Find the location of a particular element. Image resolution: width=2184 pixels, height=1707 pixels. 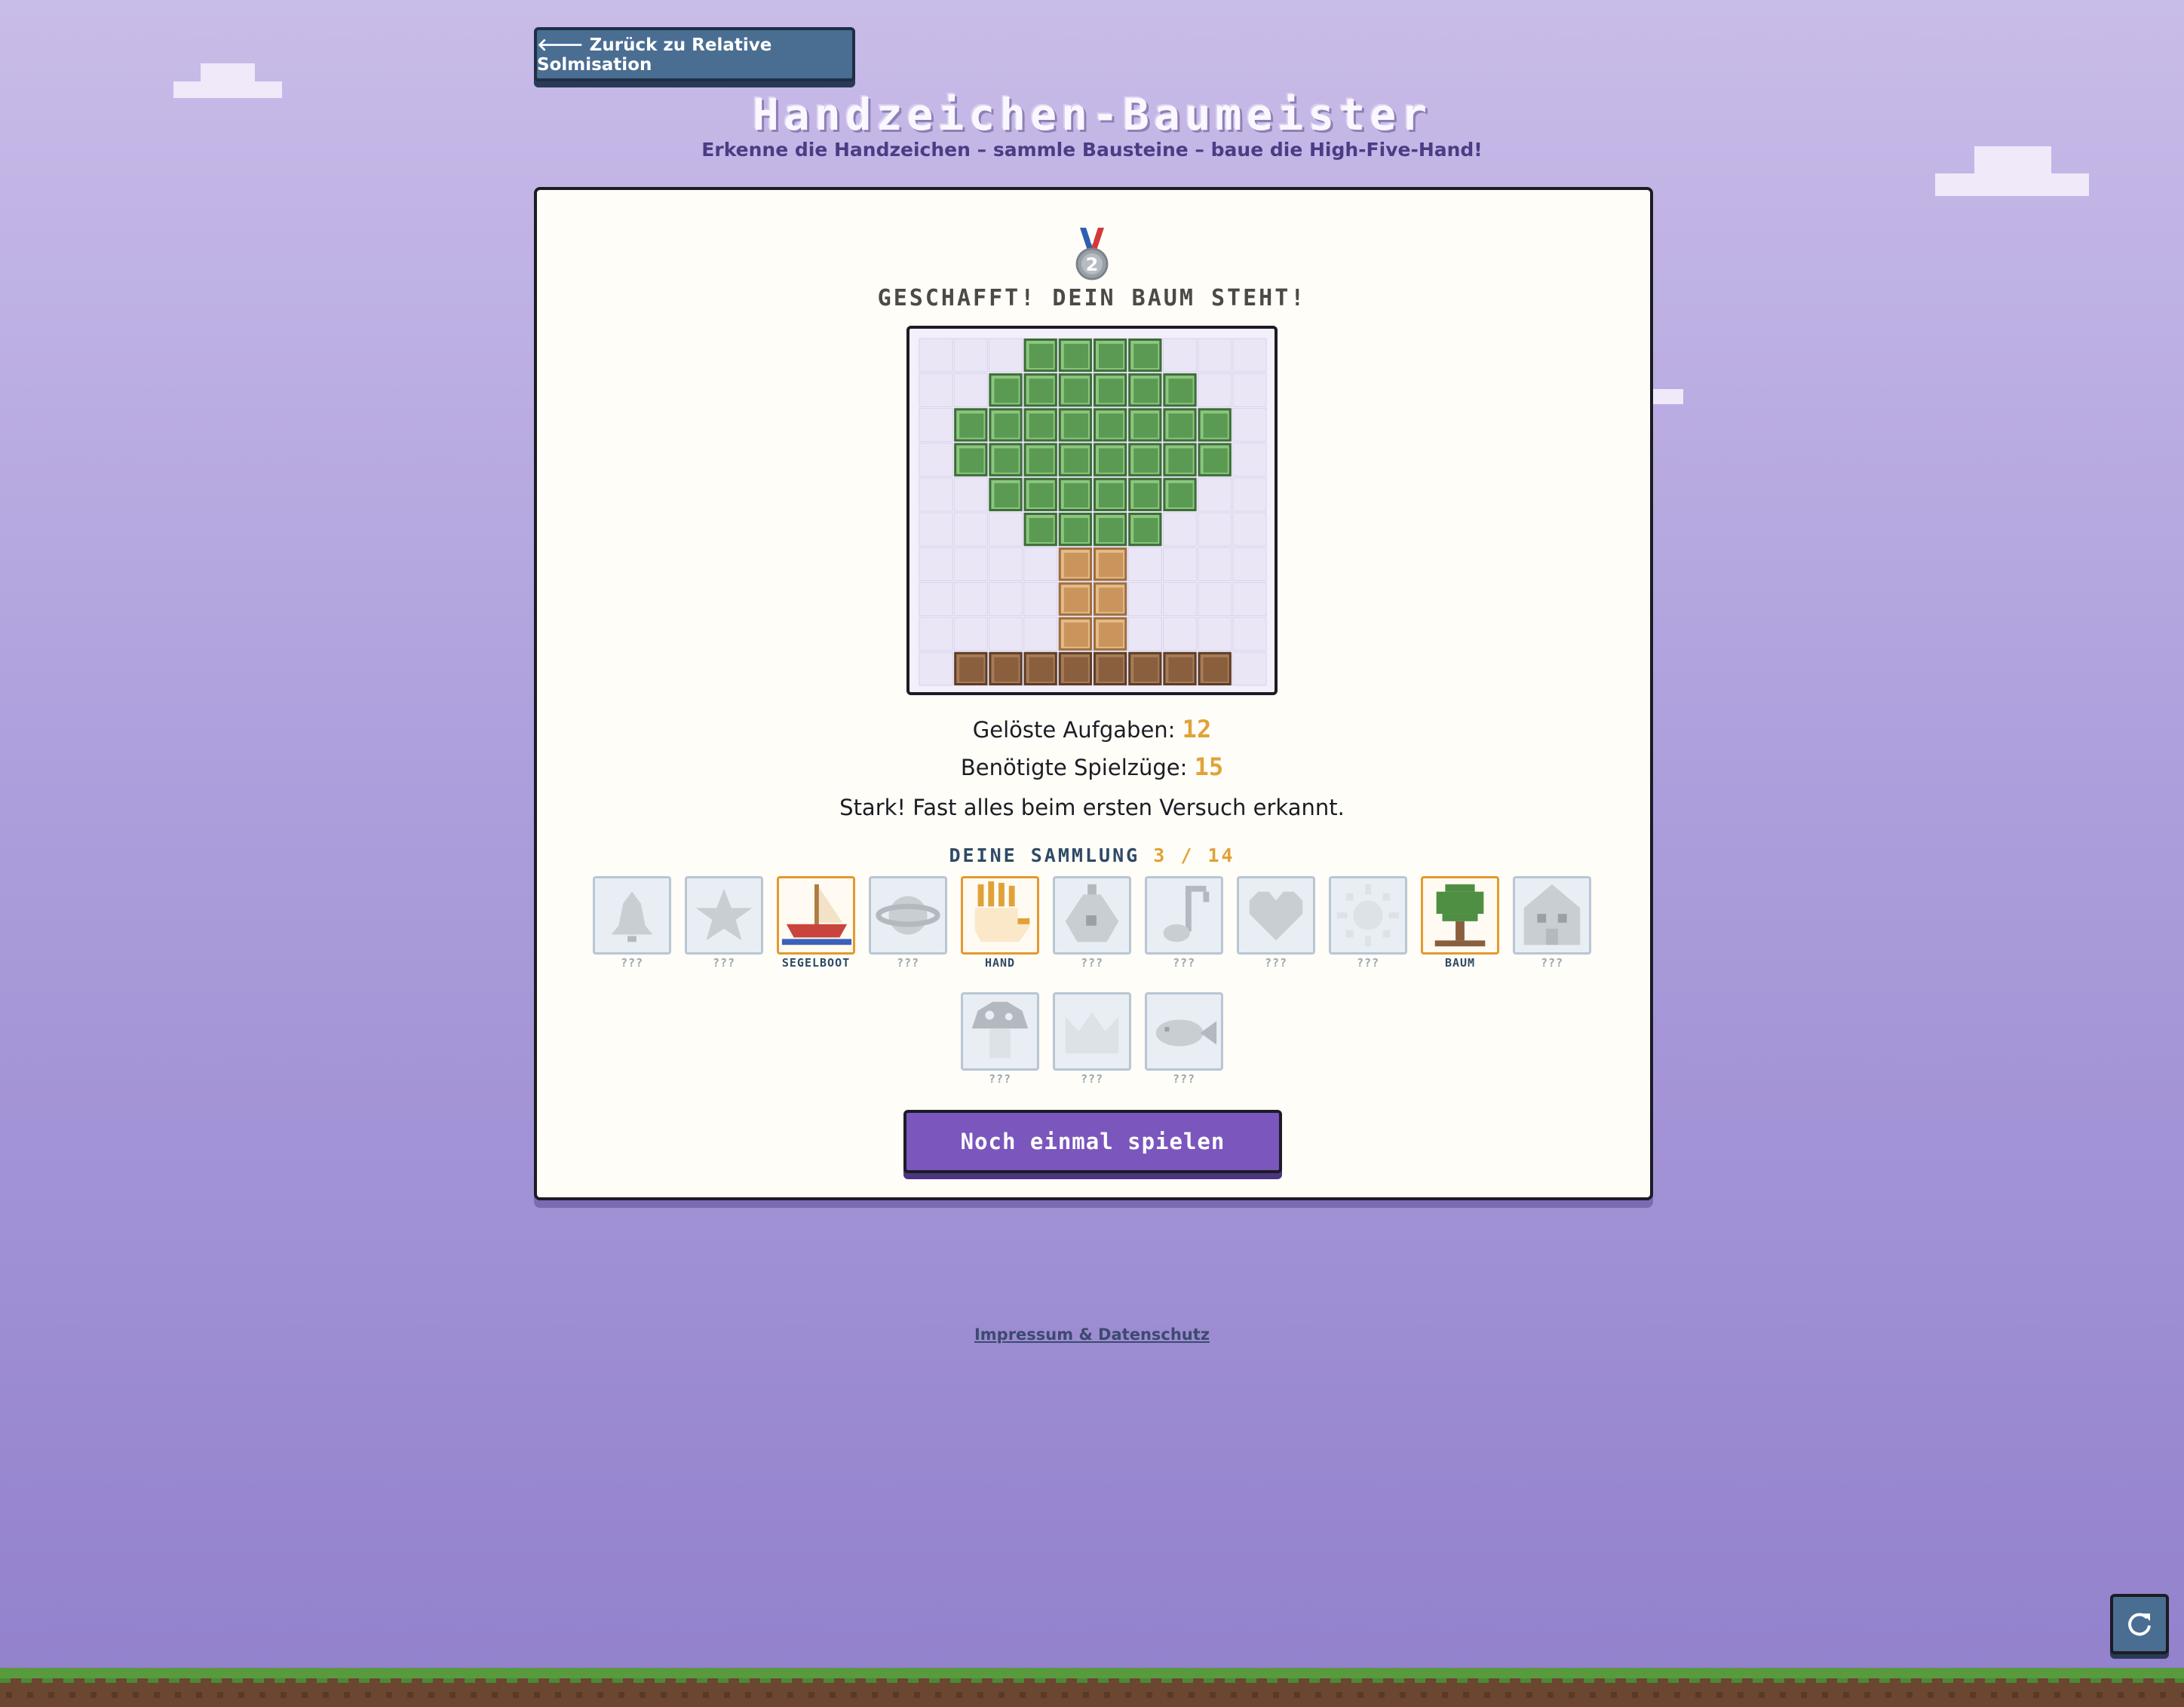

grass-ground is located at coordinates (1092, 1687).